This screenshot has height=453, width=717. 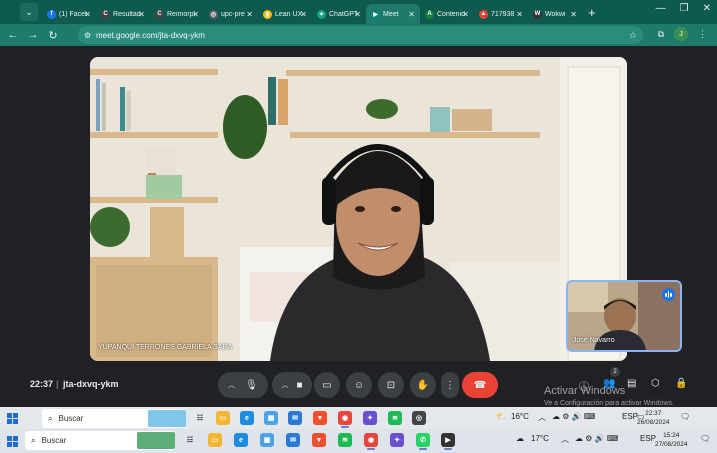 I want to click on minimize-icon: —, so click(x=661, y=8).